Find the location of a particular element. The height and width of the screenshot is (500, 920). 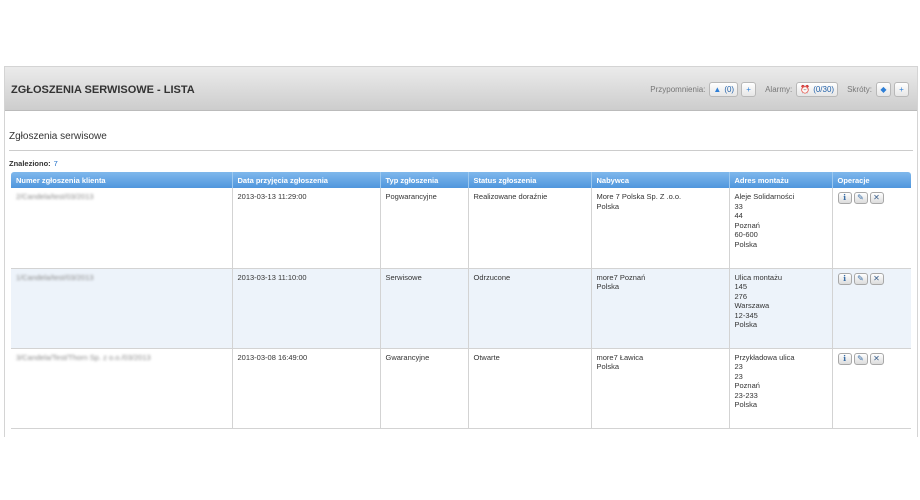

cell-number: 1/Candela/test/03/2013 is located at coordinates (122, 308).